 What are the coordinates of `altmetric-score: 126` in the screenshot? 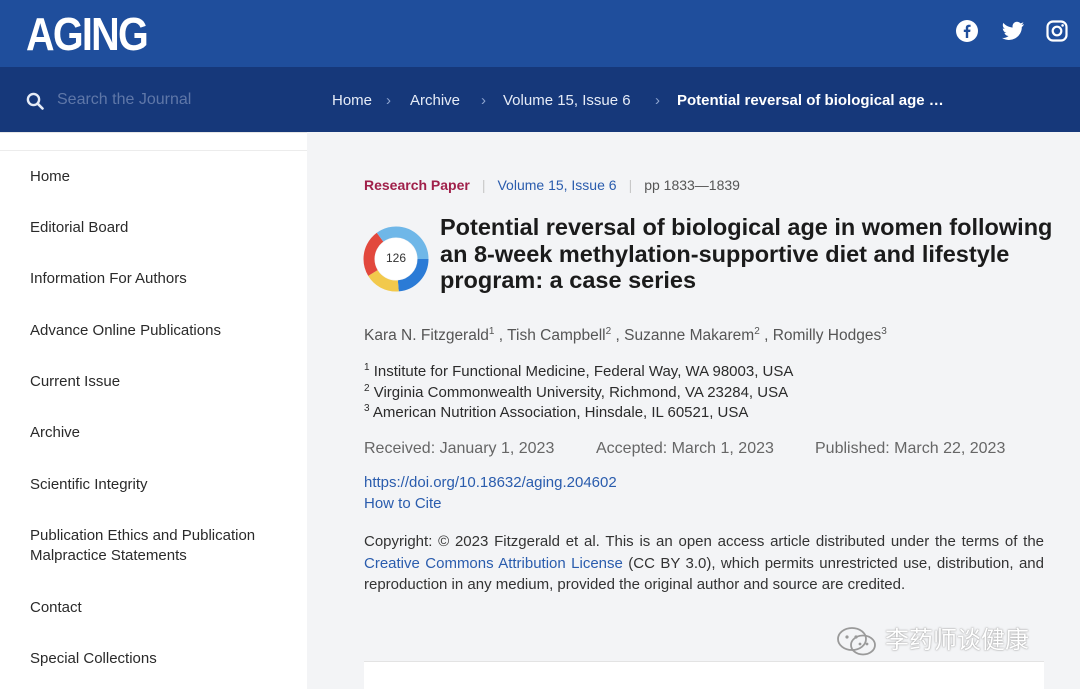 It's located at (396, 258).